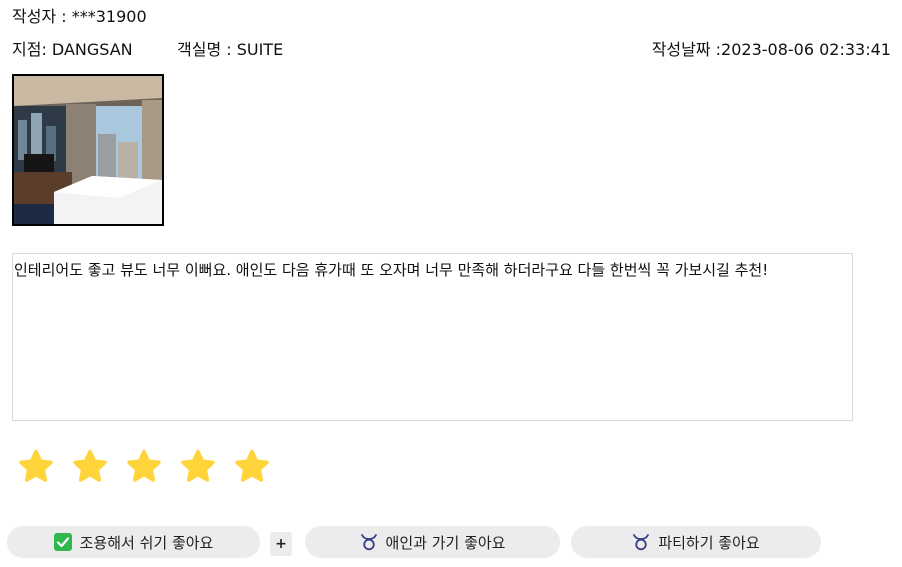 The image size is (902, 567). I want to click on hotel-room-photo, so click(88, 150).